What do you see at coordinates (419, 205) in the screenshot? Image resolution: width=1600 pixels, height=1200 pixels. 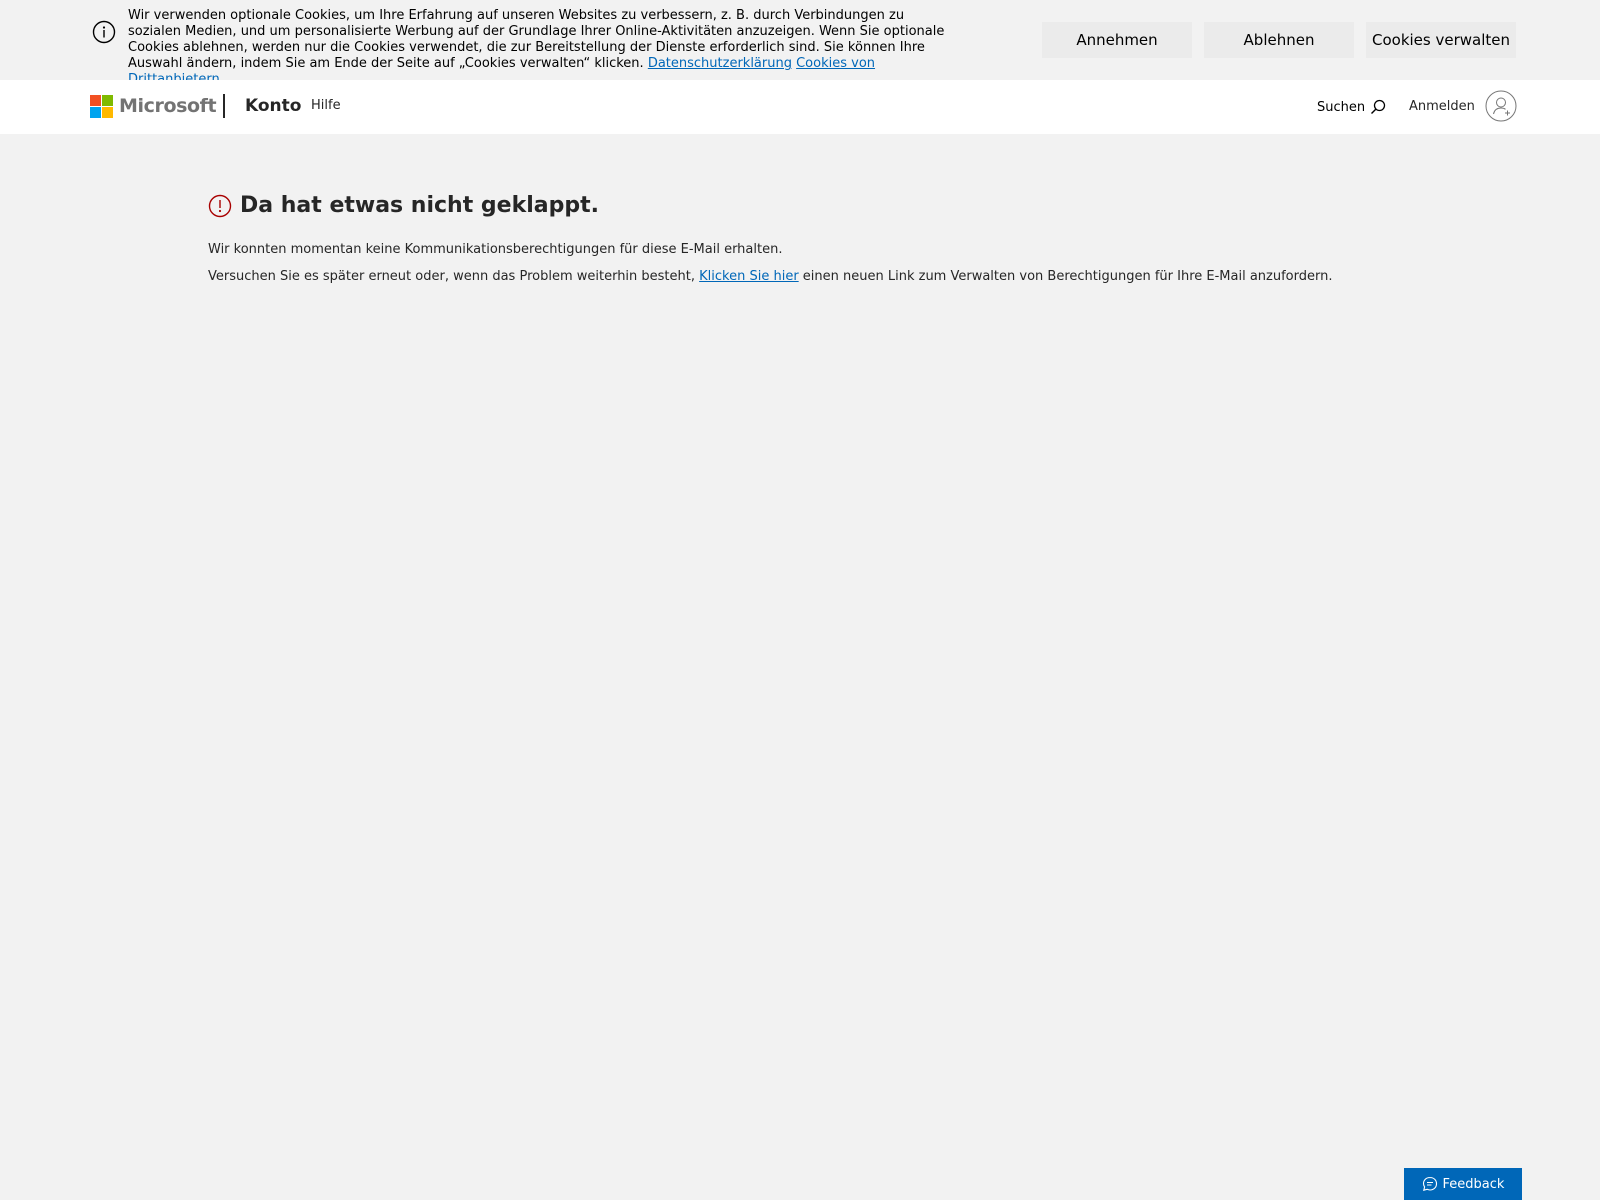 I see `error-title: Da hat etwas nicht geklappt.` at bounding box center [419, 205].